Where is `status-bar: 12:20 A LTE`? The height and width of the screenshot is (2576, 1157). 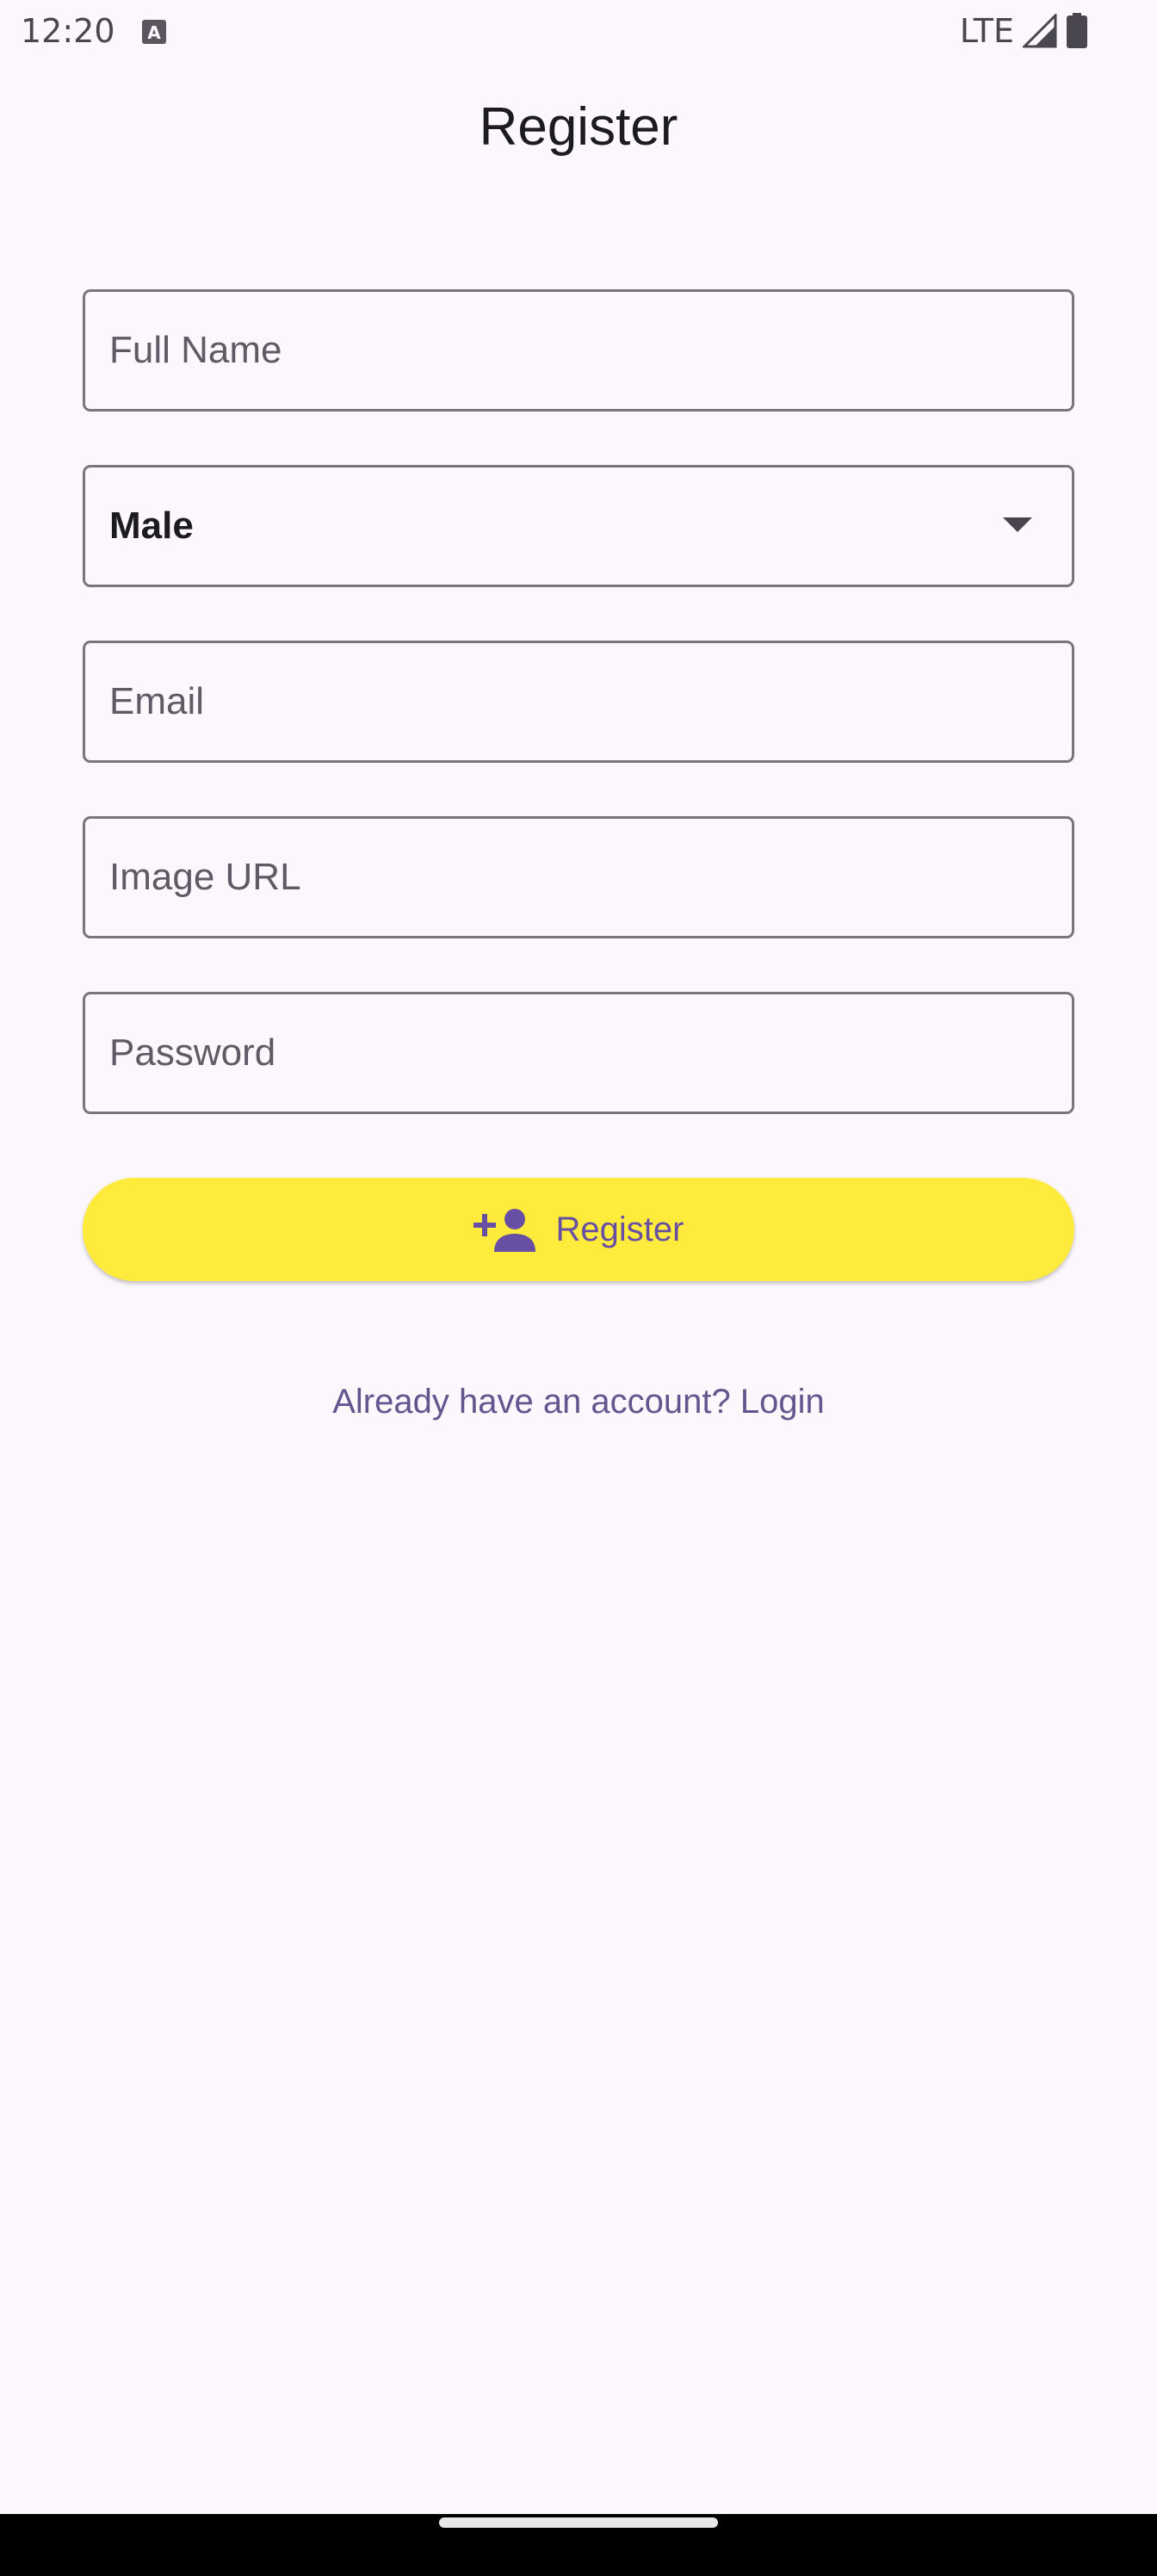 status-bar: 12:20 A LTE is located at coordinates (579, 31).